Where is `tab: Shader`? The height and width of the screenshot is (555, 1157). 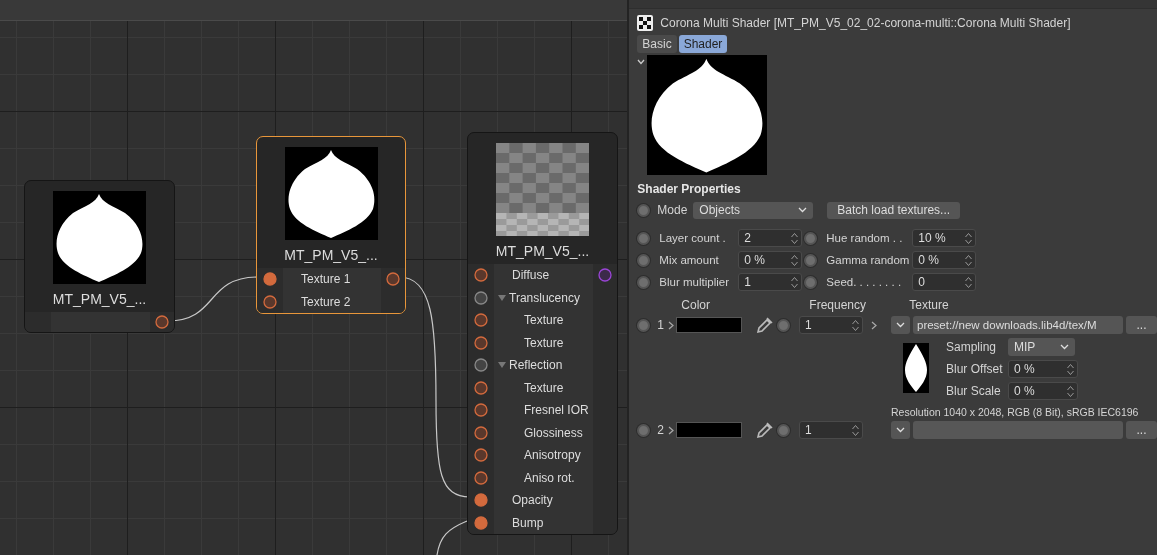 tab: Shader is located at coordinates (703, 44).